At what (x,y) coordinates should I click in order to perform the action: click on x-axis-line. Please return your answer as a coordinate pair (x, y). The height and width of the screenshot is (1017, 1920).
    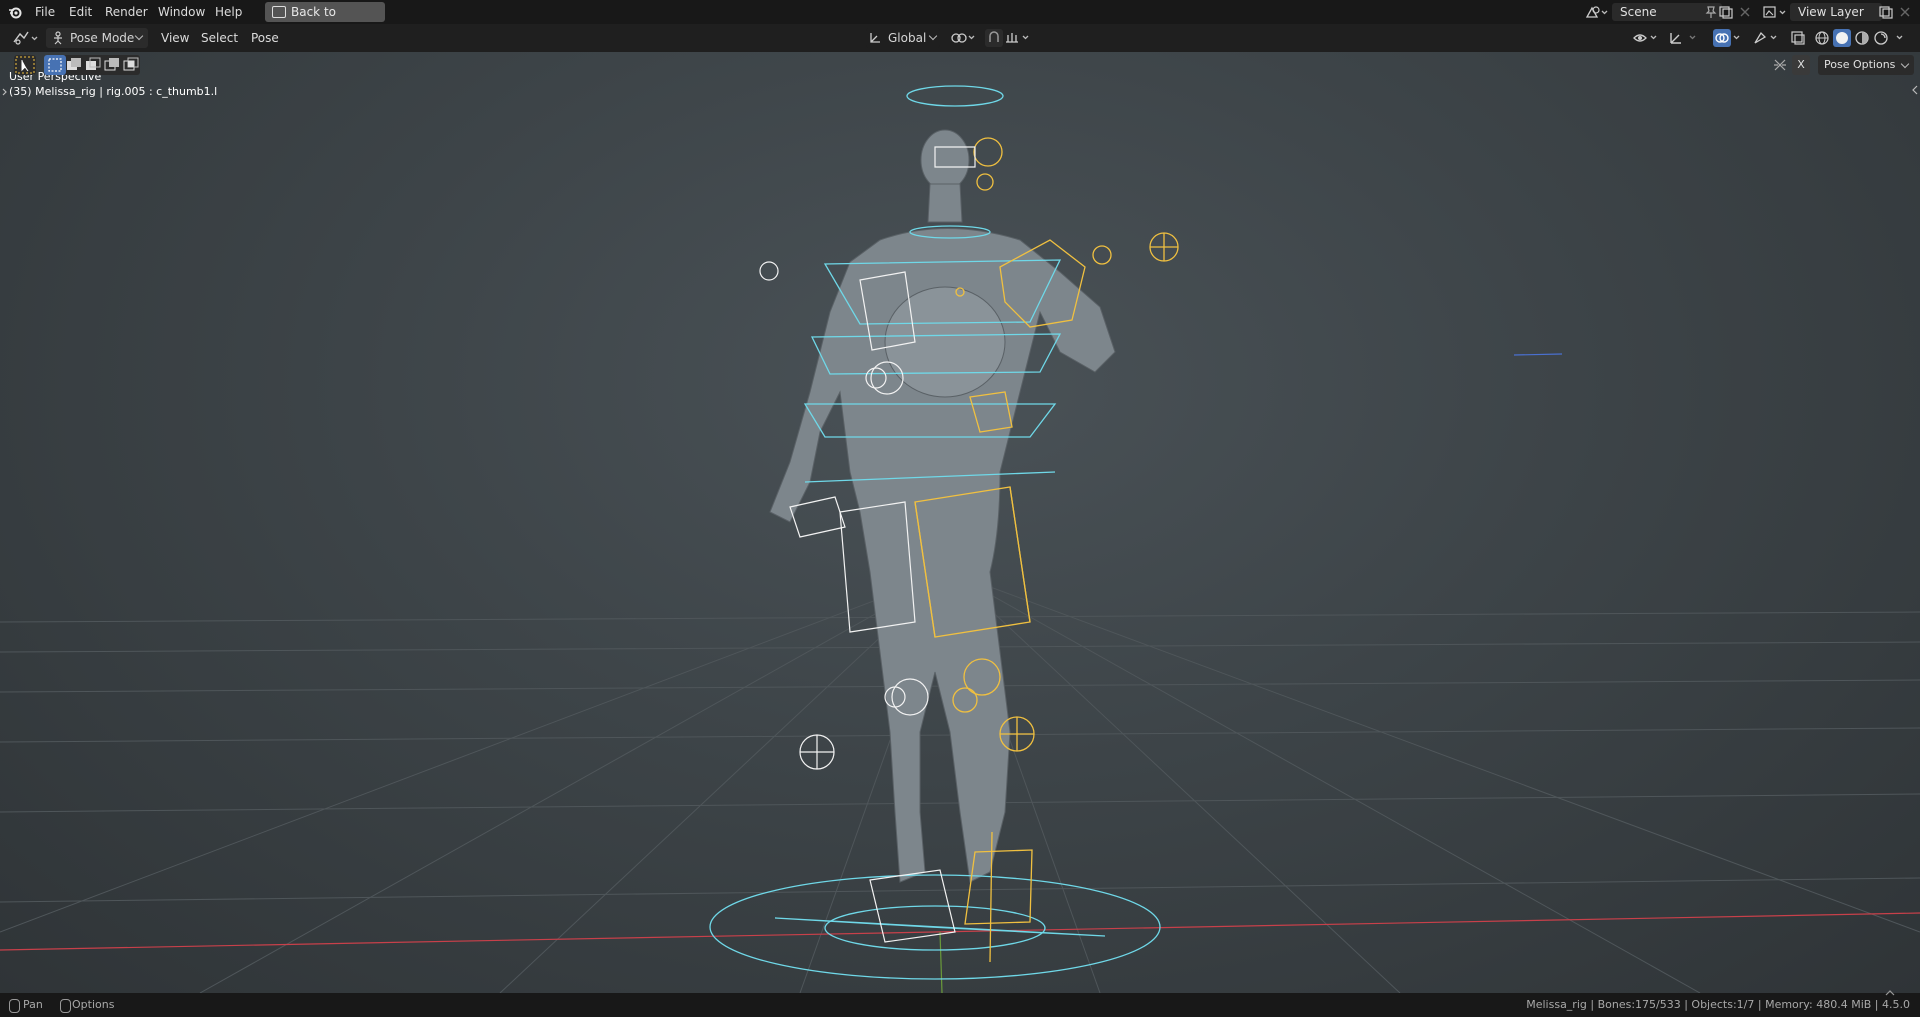
    Looking at the image, I should click on (960, 931).